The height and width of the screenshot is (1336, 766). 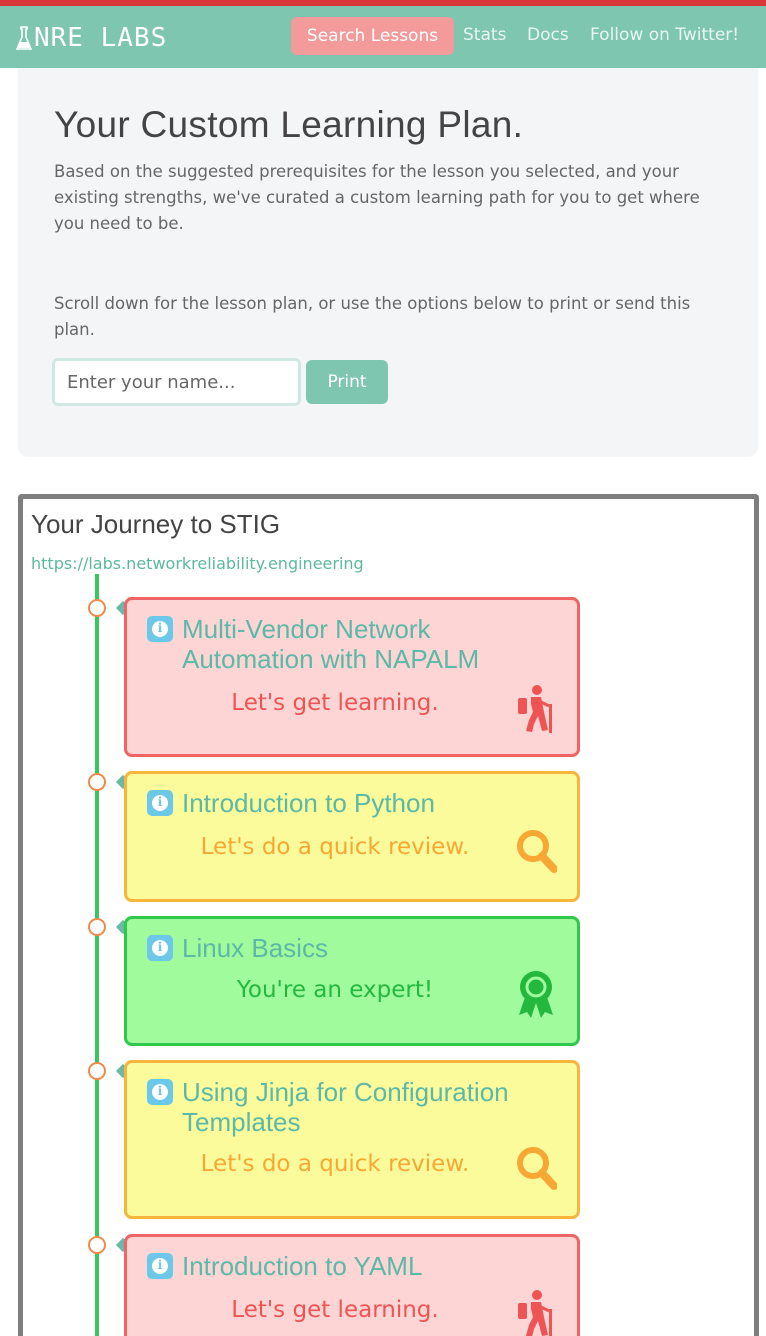 I want to click on nav-link-docs: Docs, so click(x=548, y=35).